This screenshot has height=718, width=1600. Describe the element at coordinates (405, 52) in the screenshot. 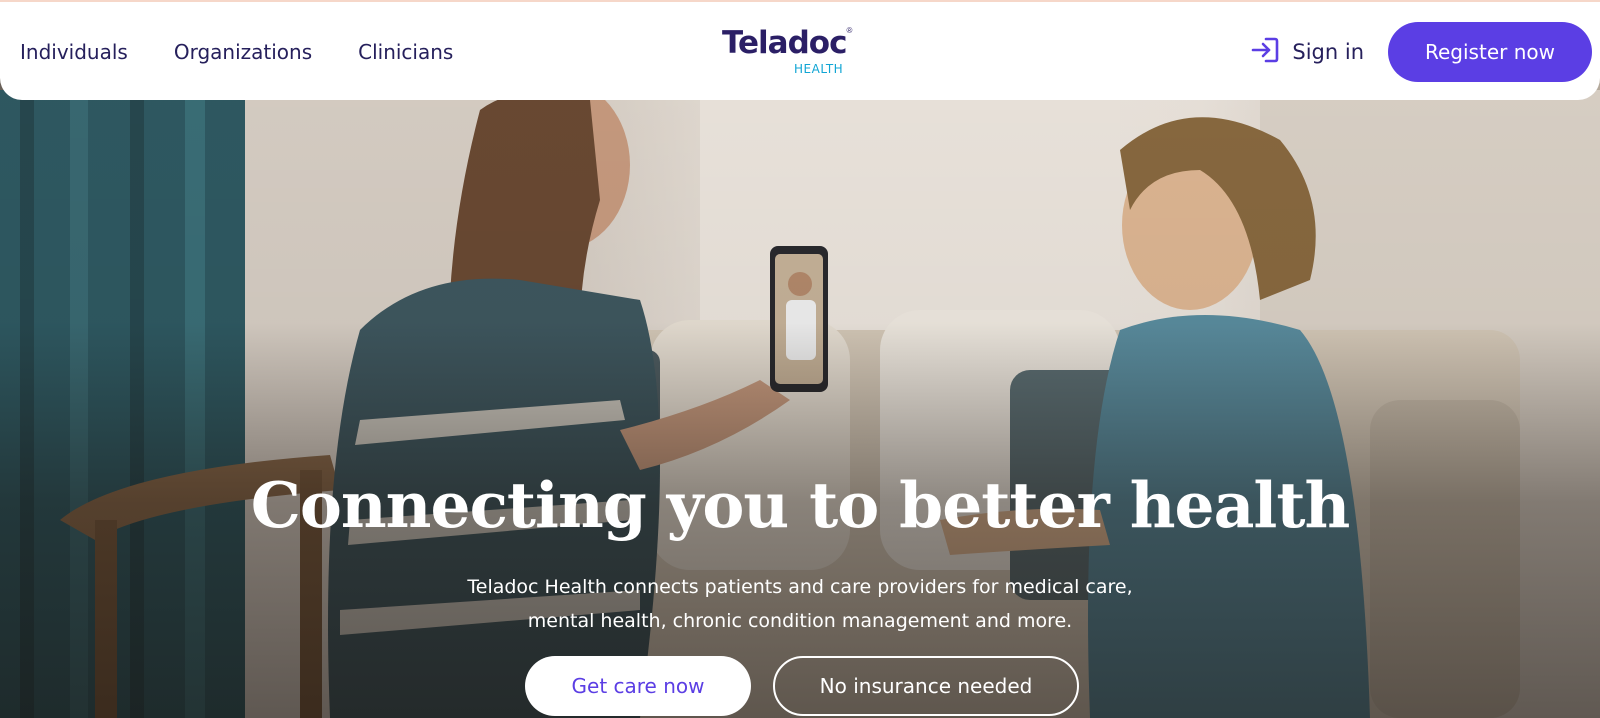

I see `nav-clinicians: Clinicians` at that location.